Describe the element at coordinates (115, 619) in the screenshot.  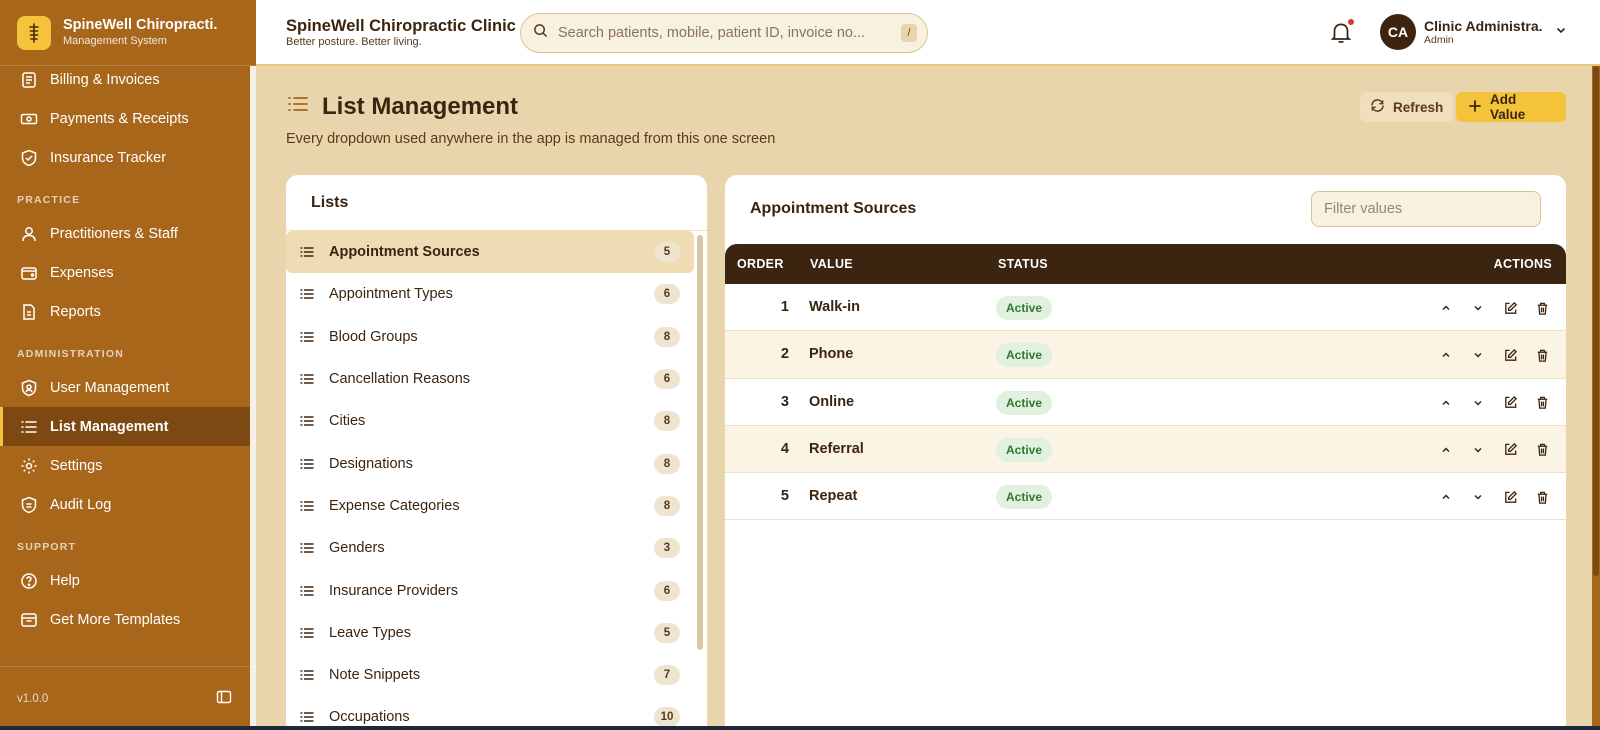
I see `sidebar-item-label: Get More Templates` at that location.